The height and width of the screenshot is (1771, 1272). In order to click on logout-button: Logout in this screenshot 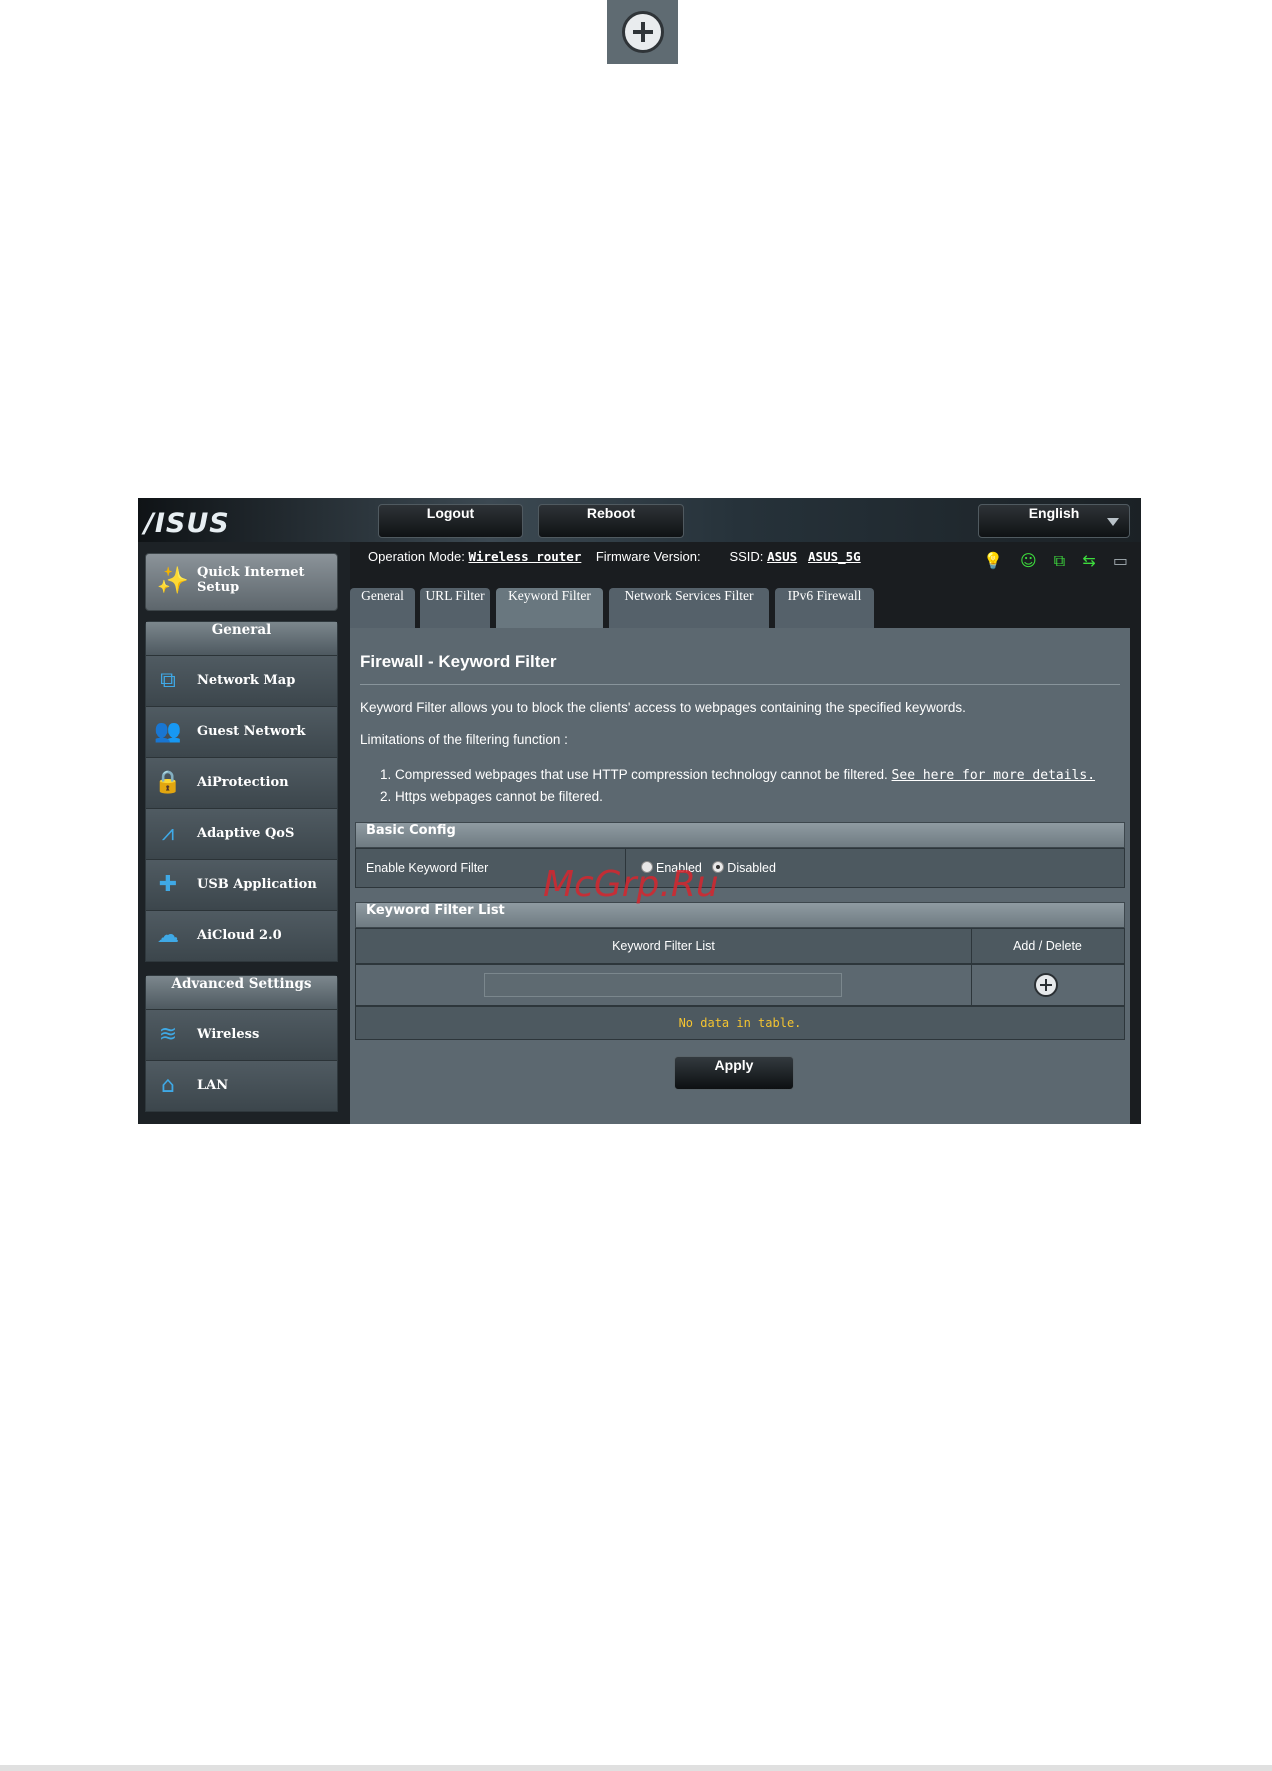, I will do `click(450, 521)`.